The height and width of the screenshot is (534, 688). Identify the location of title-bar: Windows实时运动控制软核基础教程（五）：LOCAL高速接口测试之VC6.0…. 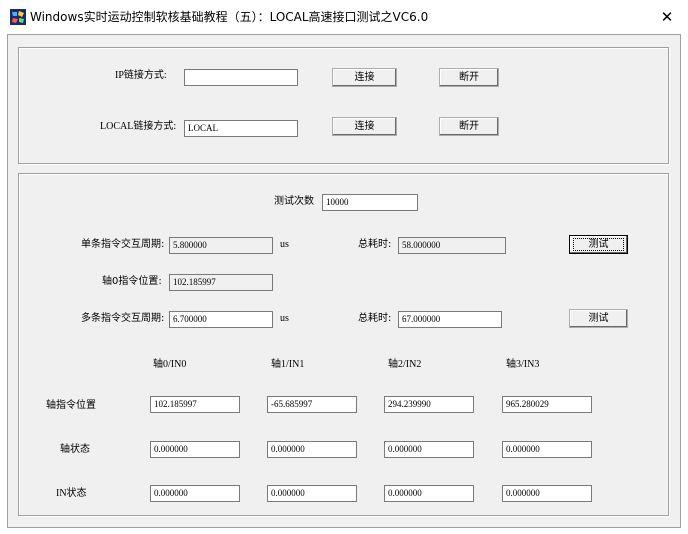
(344, 17).